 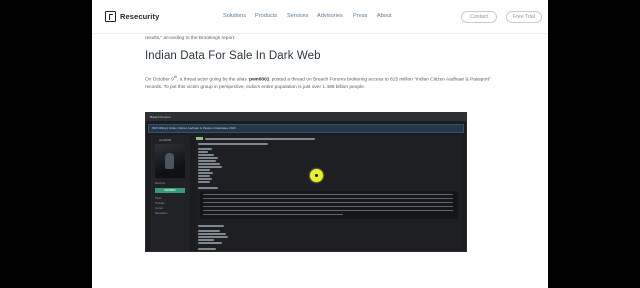 I want to click on forum-stat-reputation: Reputation, so click(x=161, y=213).